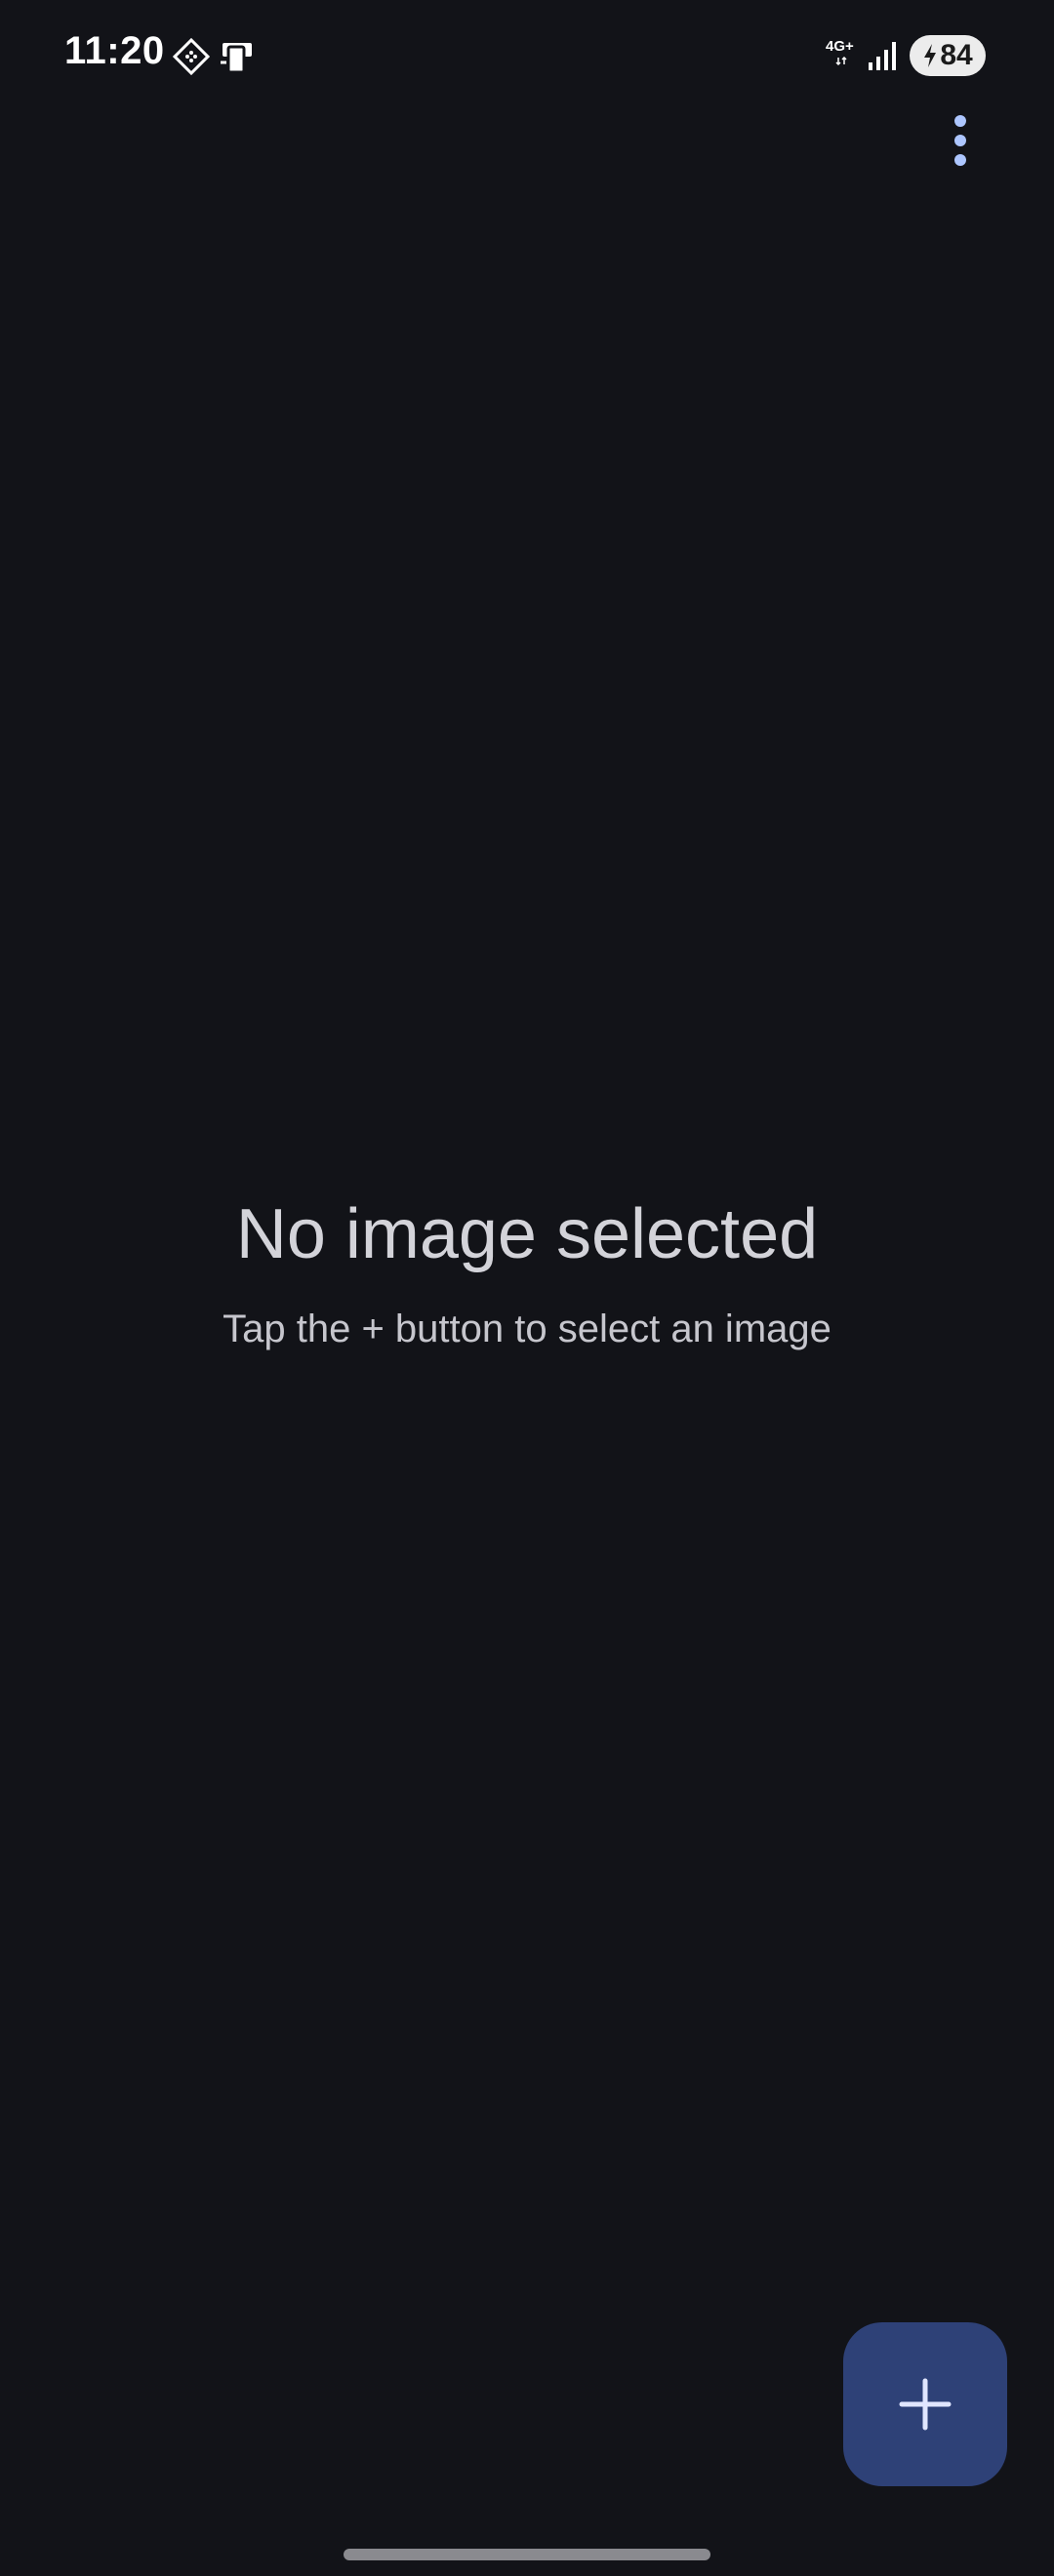 This screenshot has height=2576, width=1054. Describe the element at coordinates (115, 50) in the screenshot. I see `status-time: 11:20` at that location.